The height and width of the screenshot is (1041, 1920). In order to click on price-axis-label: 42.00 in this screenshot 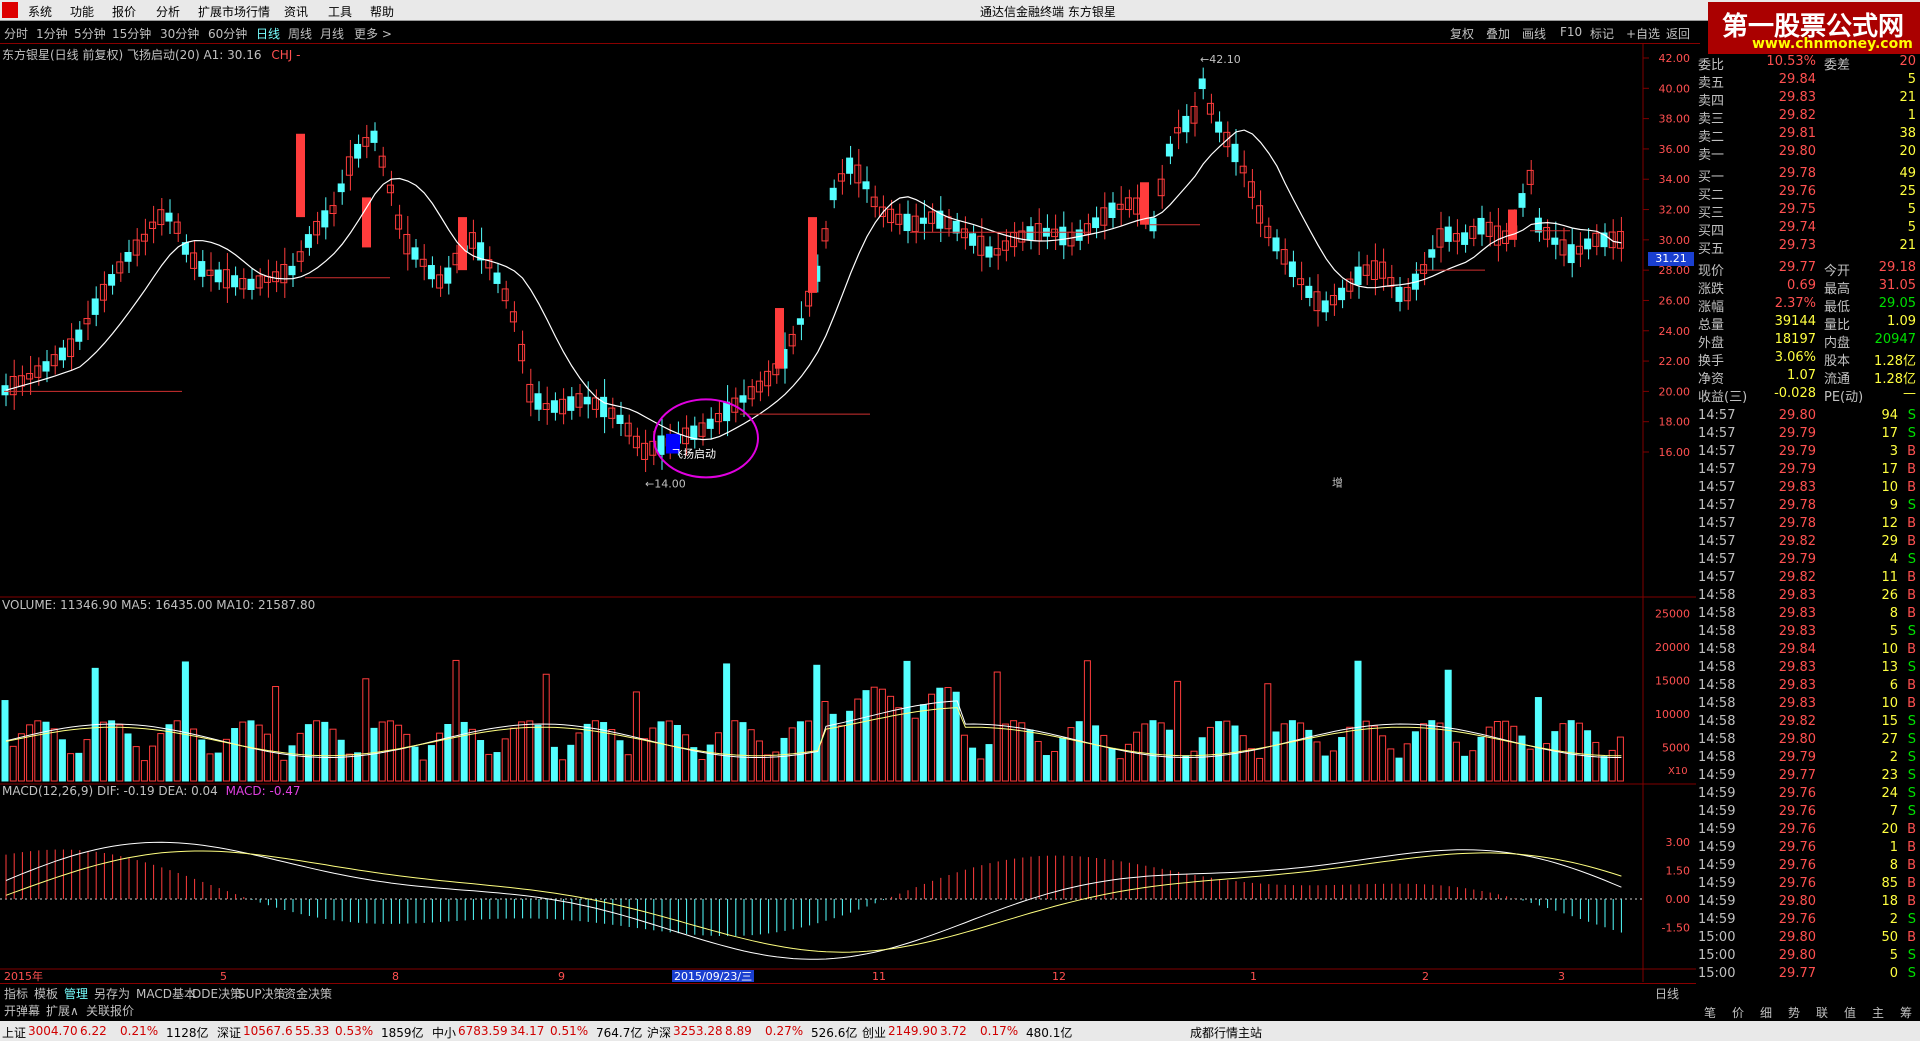, I will do `click(1675, 58)`.